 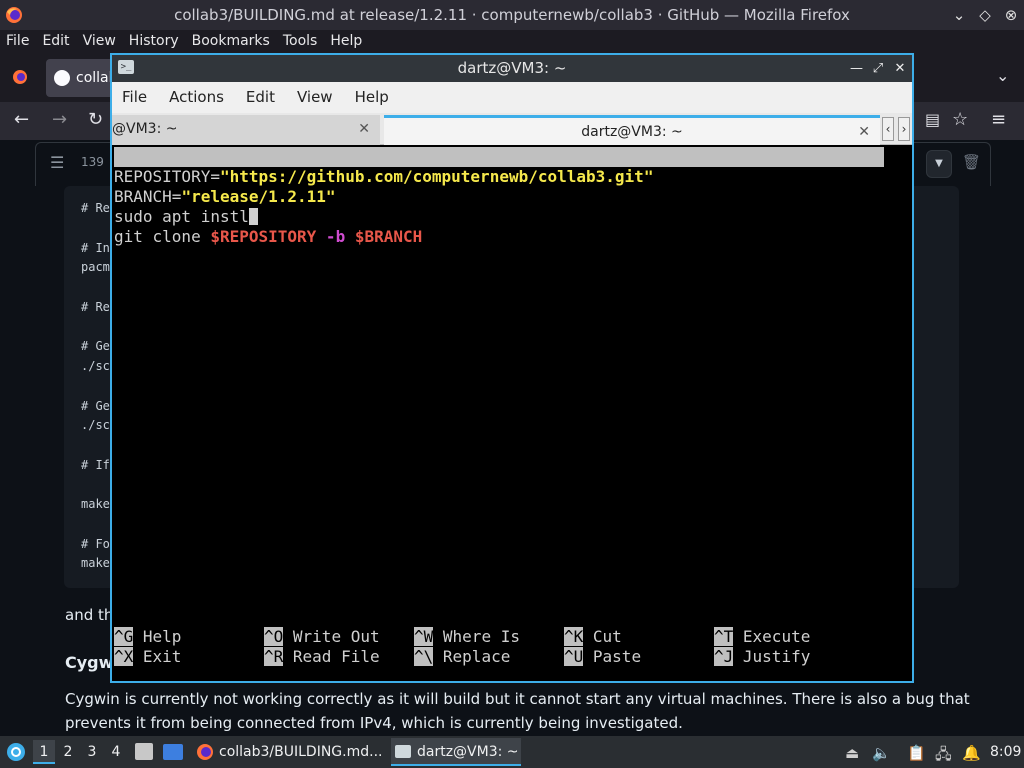 What do you see at coordinates (95, 366) in the screenshot?
I see `code-line: ./sc` at bounding box center [95, 366].